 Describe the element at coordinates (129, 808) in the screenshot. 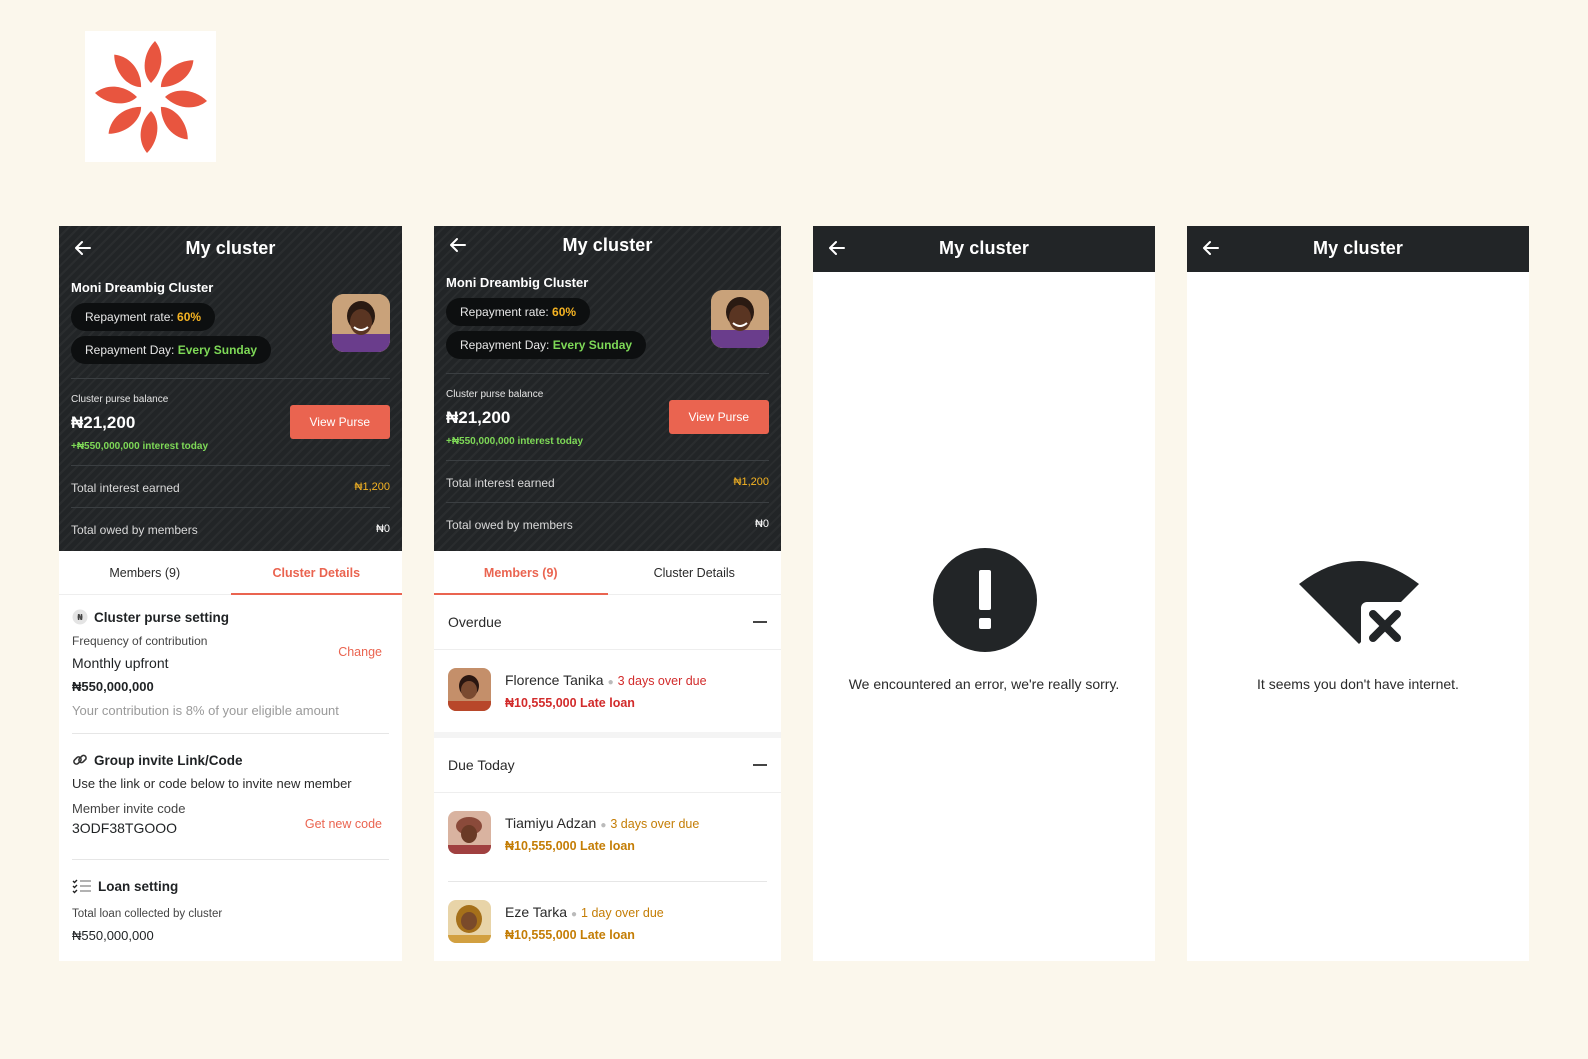

I see `invite-code-label: Member invite code` at that location.